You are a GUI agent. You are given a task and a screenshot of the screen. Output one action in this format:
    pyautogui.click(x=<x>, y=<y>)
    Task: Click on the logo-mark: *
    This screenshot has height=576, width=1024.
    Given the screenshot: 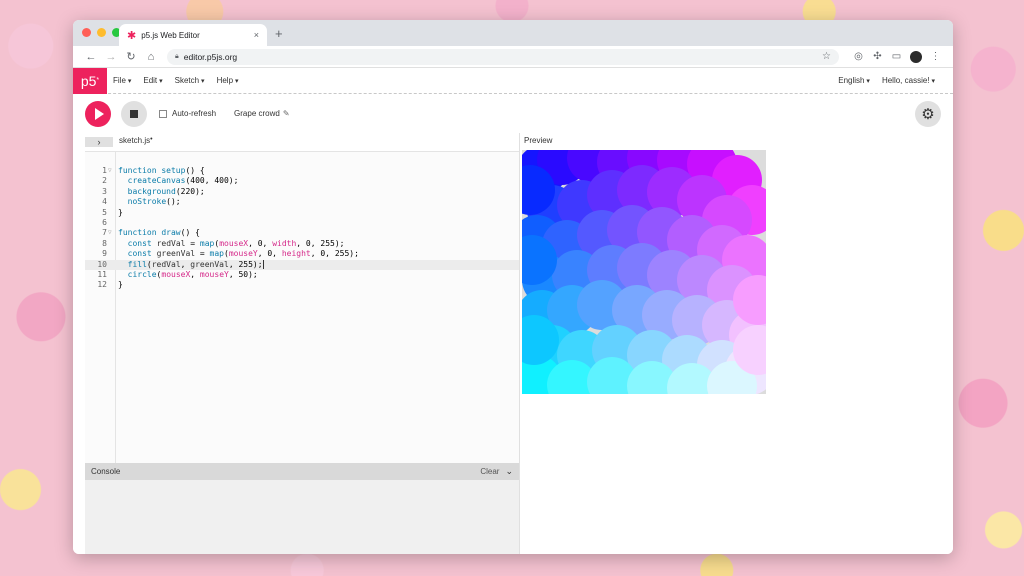 What is the action you would take?
    pyautogui.click(x=98, y=80)
    